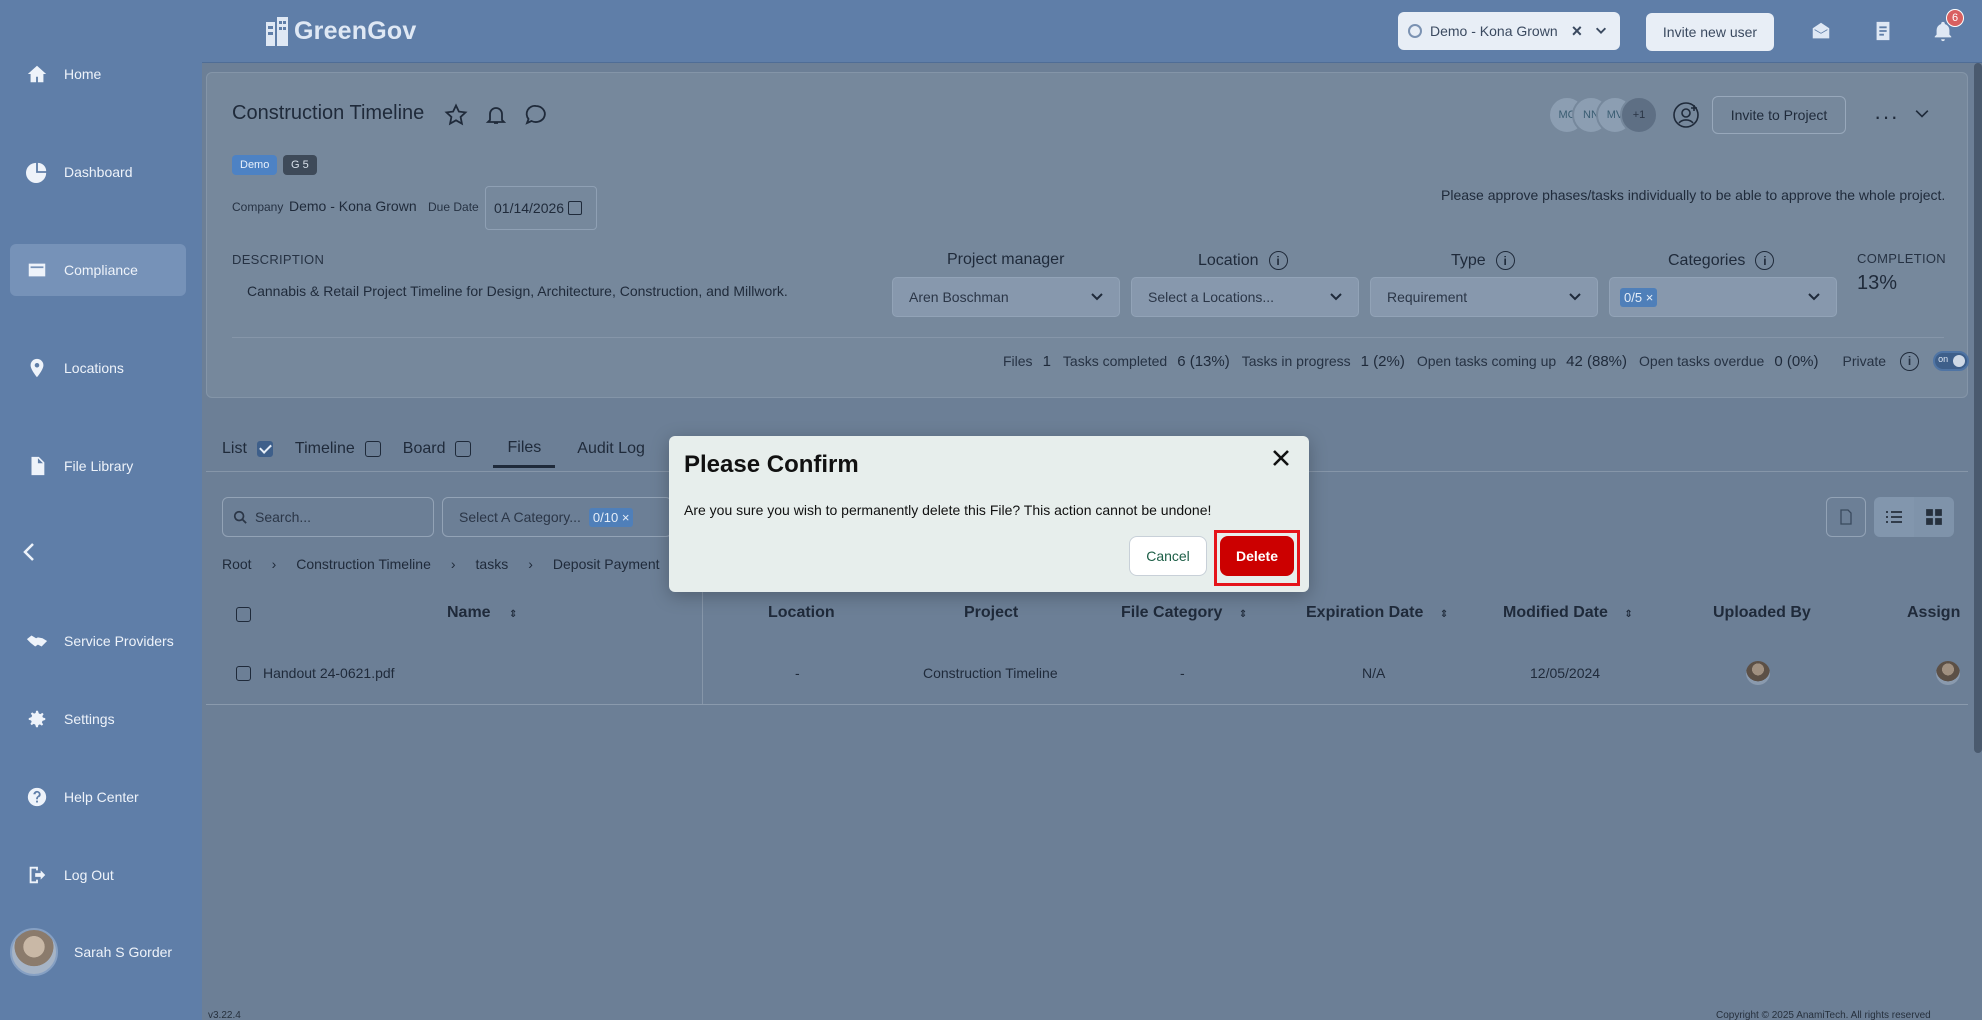 The width and height of the screenshot is (1982, 1020). What do you see at coordinates (1283, 460) in the screenshot?
I see `close-icon` at bounding box center [1283, 460].